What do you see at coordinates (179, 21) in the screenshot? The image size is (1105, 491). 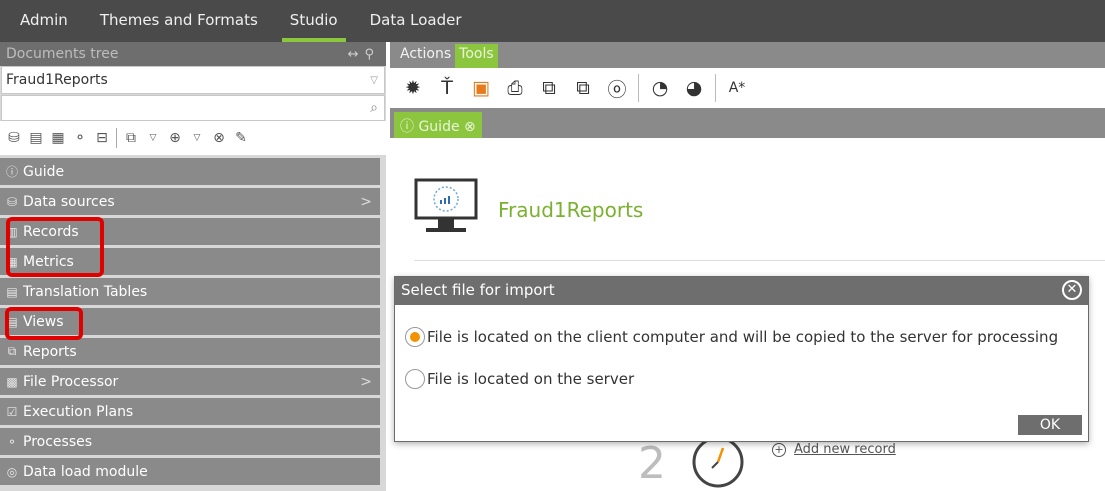 I see `tab-themes-and-formats: Themes and Formats` at bounding box center [179, 21].